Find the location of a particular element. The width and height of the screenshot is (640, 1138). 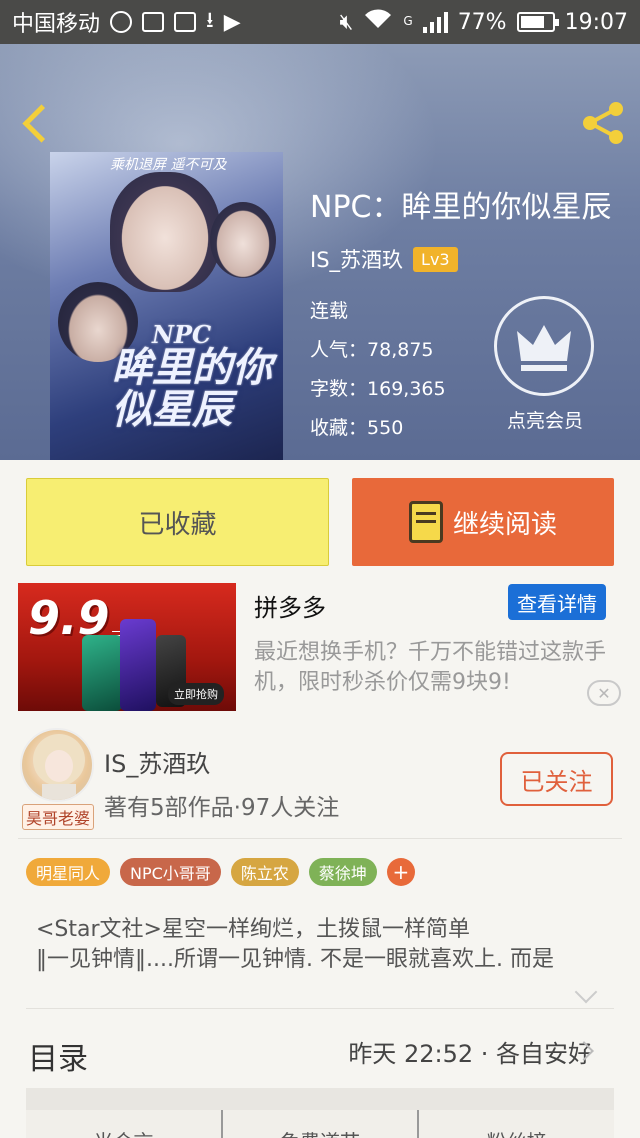

close-icon: ✕ is located at coordinates (604, 693).